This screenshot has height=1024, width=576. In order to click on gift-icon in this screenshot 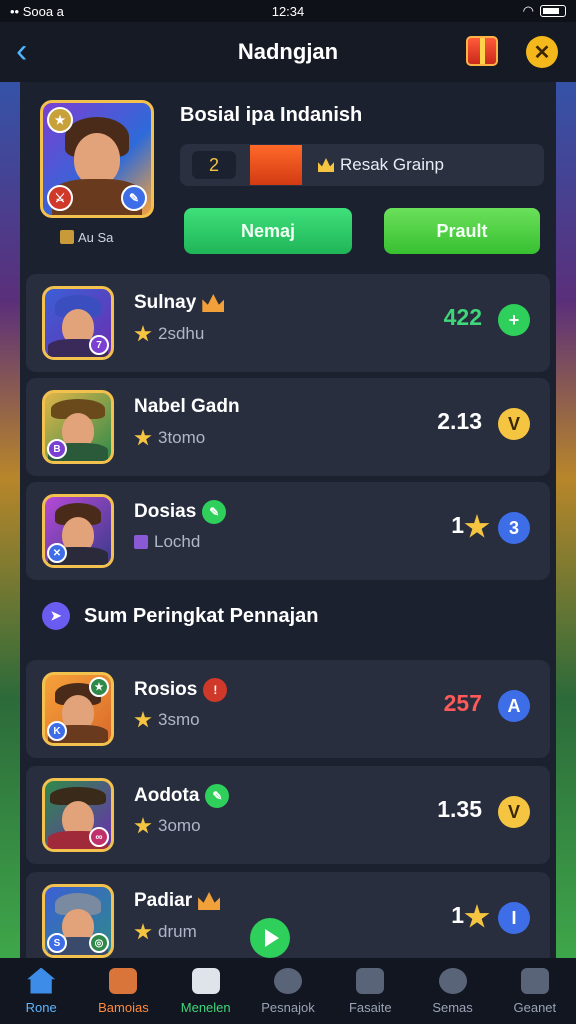, I will do `click(482, 51)`.